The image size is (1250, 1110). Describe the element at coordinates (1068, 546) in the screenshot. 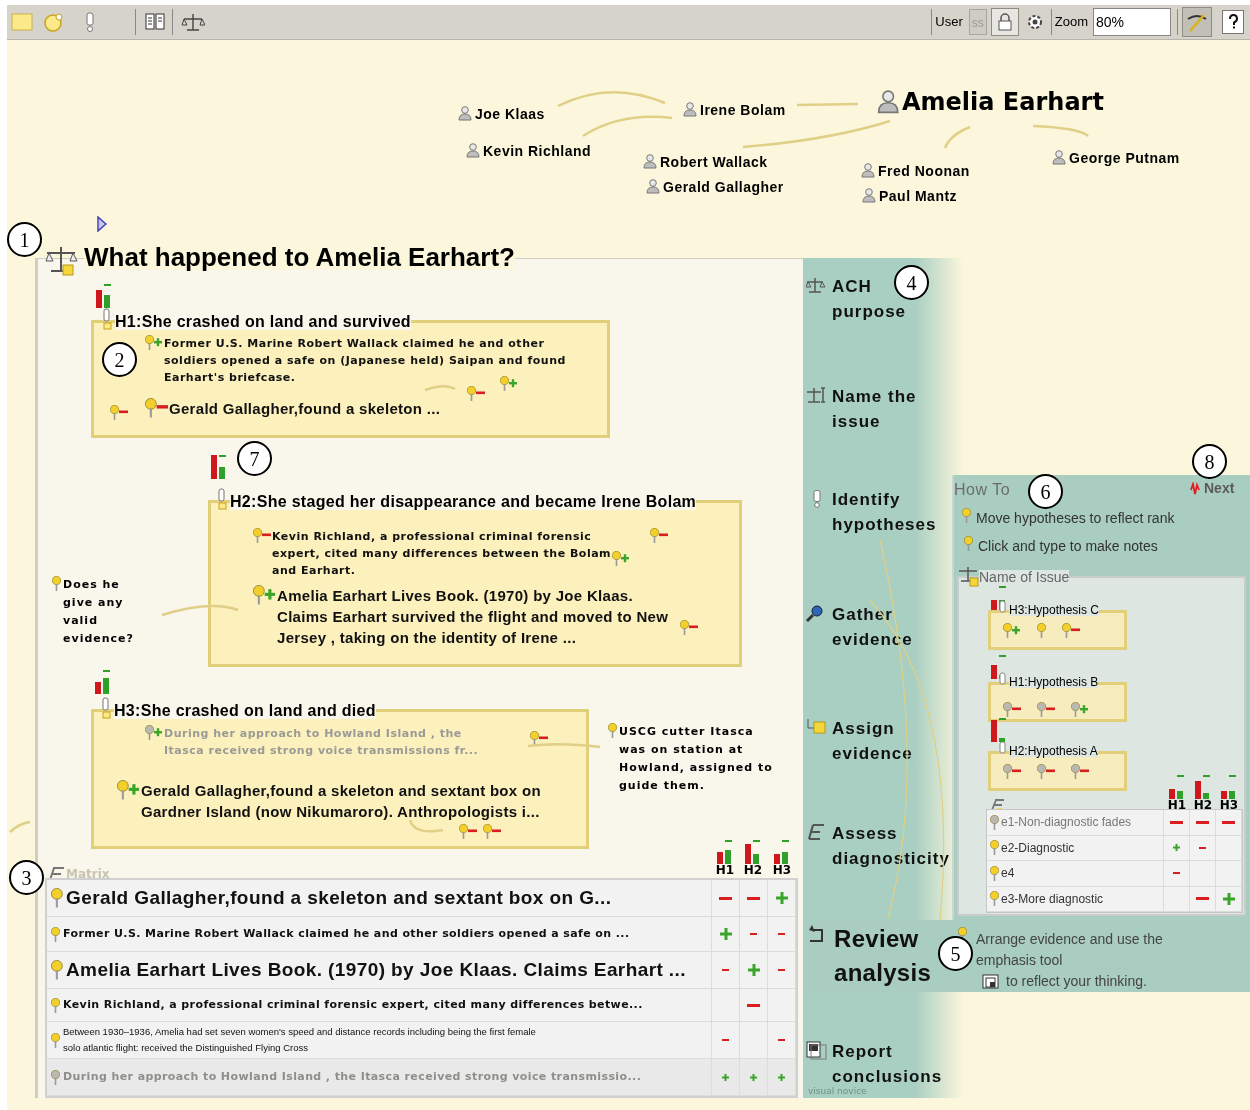

I see `tip-text: Click and type to make notes` at that location.